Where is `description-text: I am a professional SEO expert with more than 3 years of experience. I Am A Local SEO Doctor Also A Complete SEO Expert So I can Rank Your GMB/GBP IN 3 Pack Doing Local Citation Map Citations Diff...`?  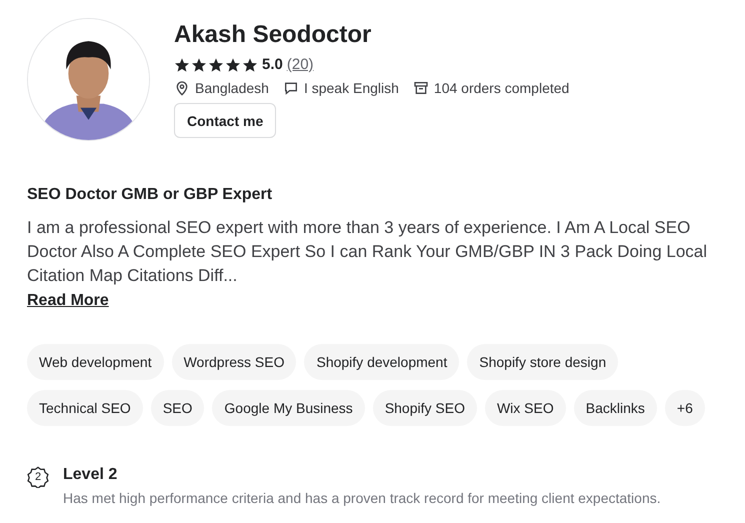 description-text: I am a professional SEO expert with more than 3 years of experience. I Am A Local SEO Doctor Also A Complete SEO Expert So I can Rank Your GMB/GBP IN 3 Pack Doing Local Citation Map Citations Diff... is located at coordinates (367, 252).